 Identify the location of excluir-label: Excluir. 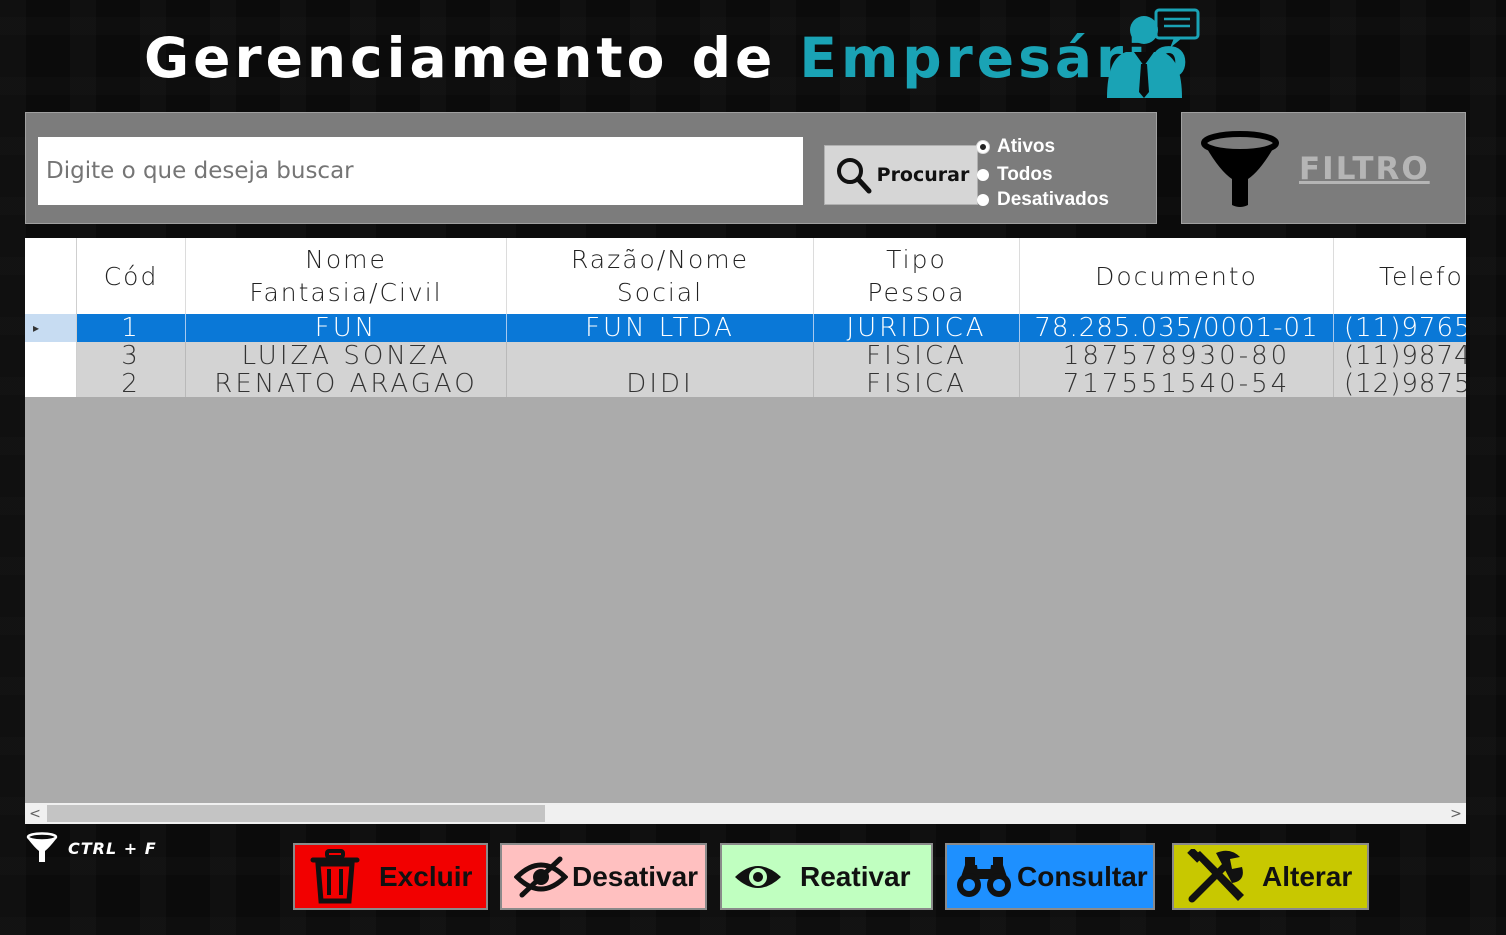
(426, 876).